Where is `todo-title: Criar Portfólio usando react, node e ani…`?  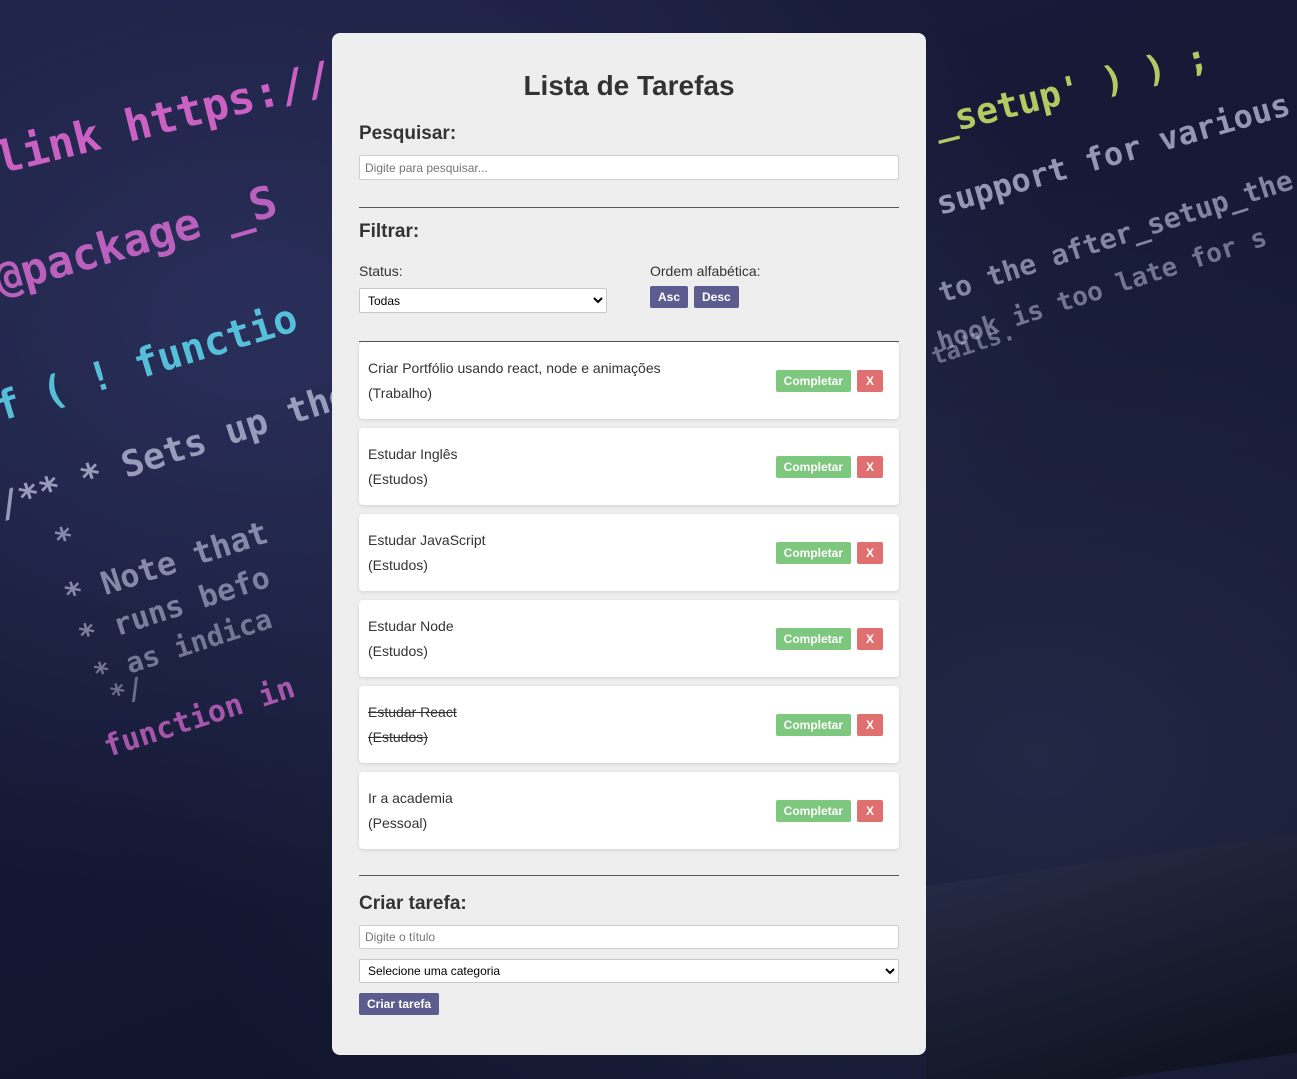
todo-title: Criar Portfólio usando react, node e ani… is located at coordinates (514, 367).